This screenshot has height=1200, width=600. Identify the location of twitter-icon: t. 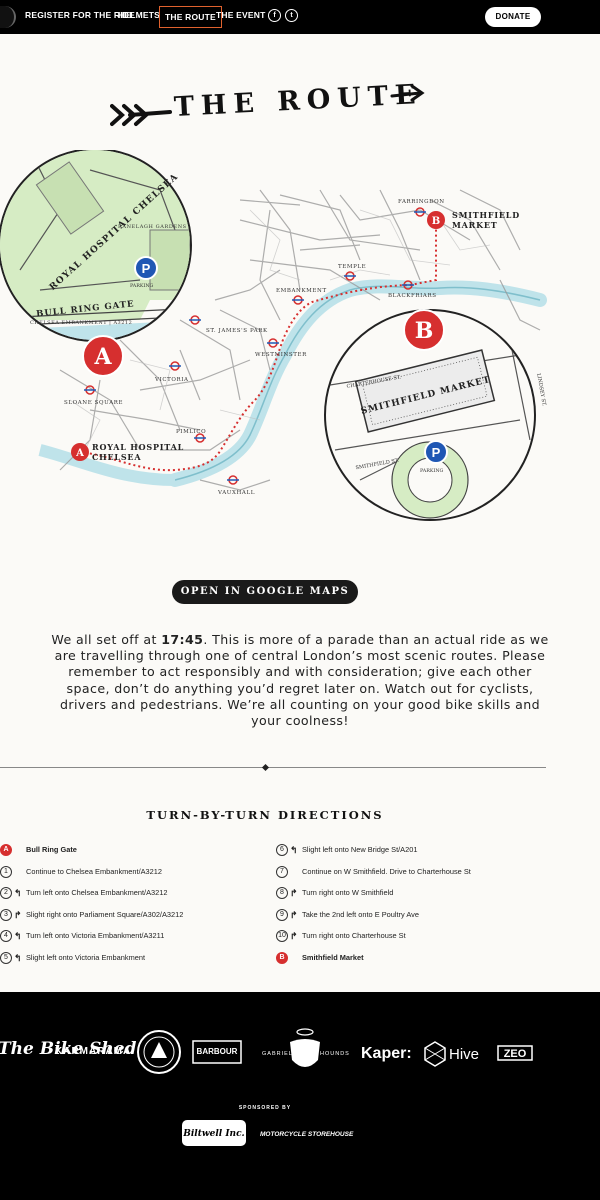
(291, 15).